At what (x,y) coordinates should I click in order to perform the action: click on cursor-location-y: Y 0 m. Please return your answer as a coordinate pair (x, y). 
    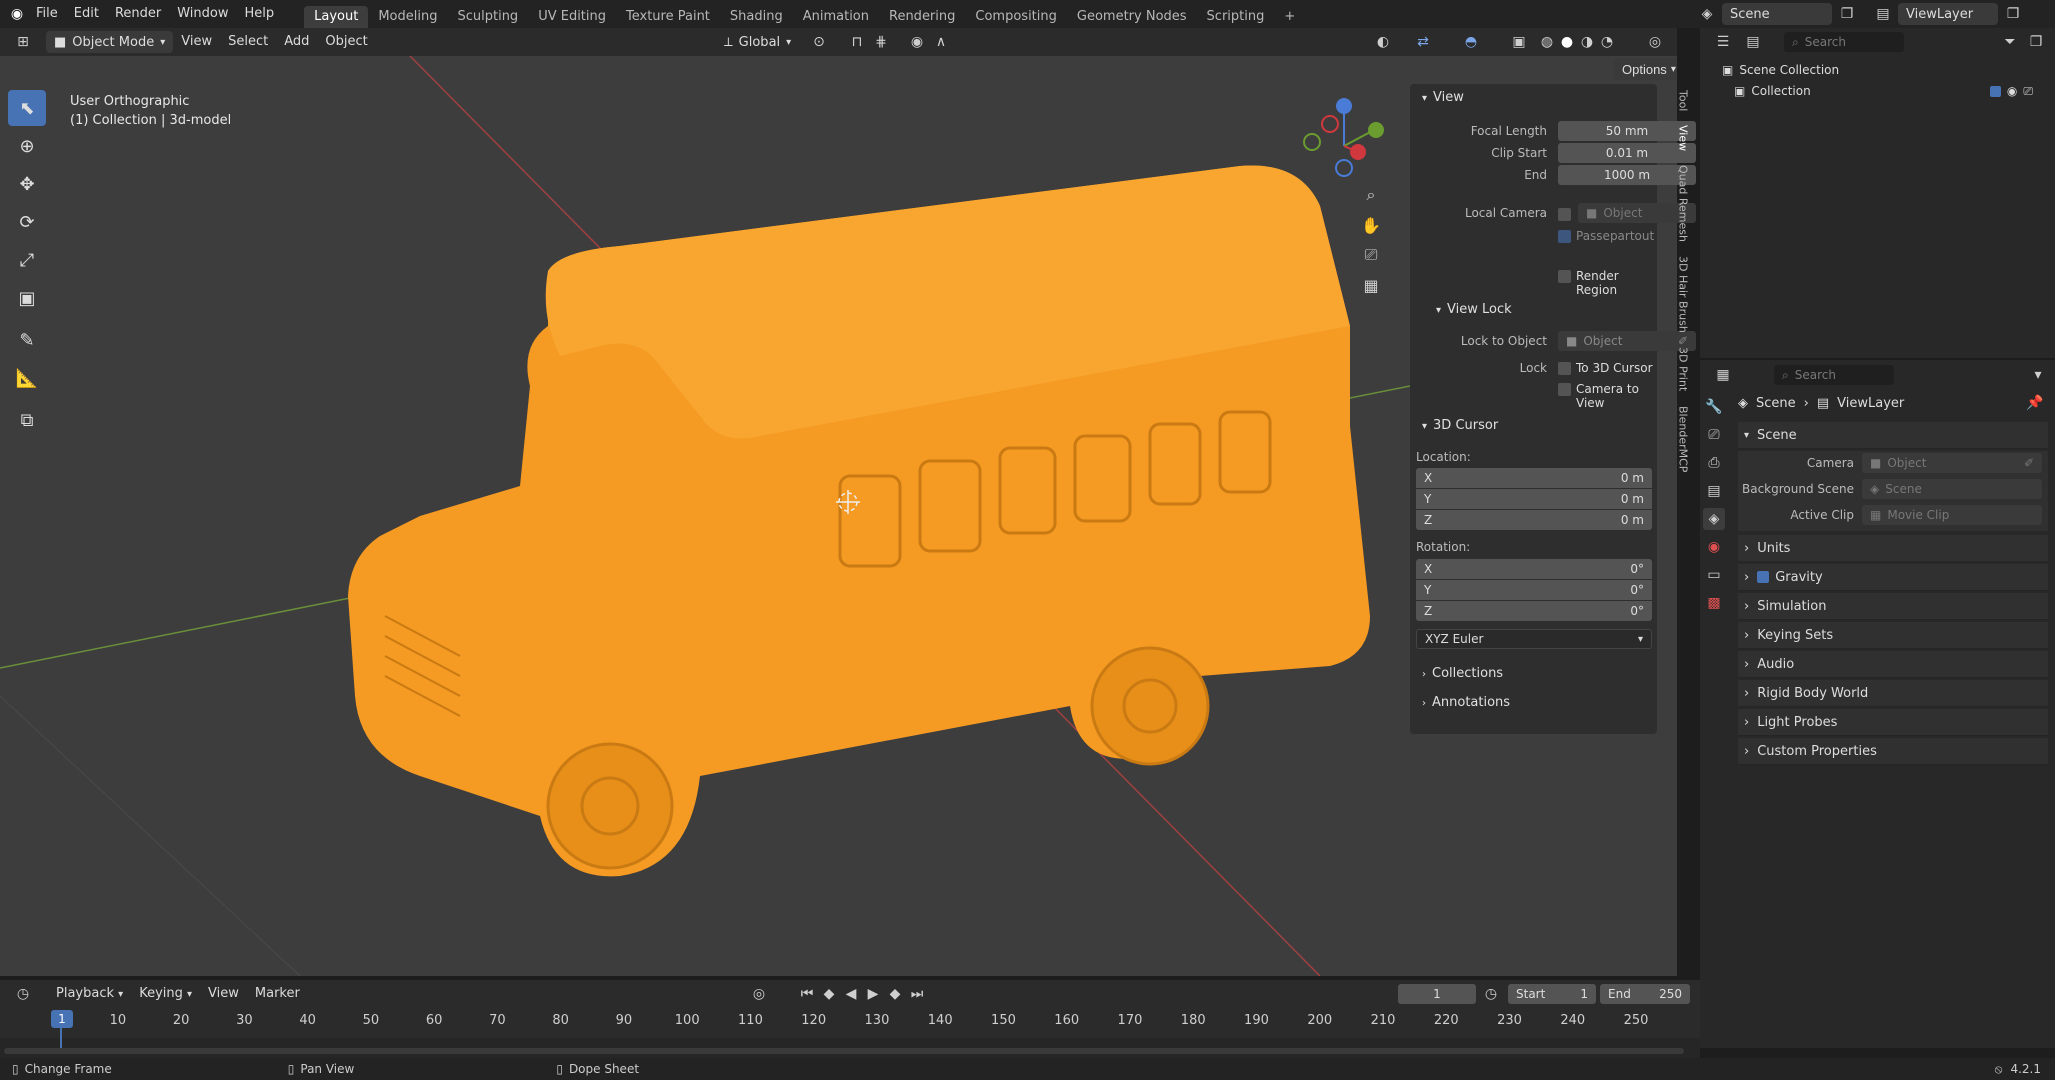
    Looking at the image, I should click on (1534, 499).